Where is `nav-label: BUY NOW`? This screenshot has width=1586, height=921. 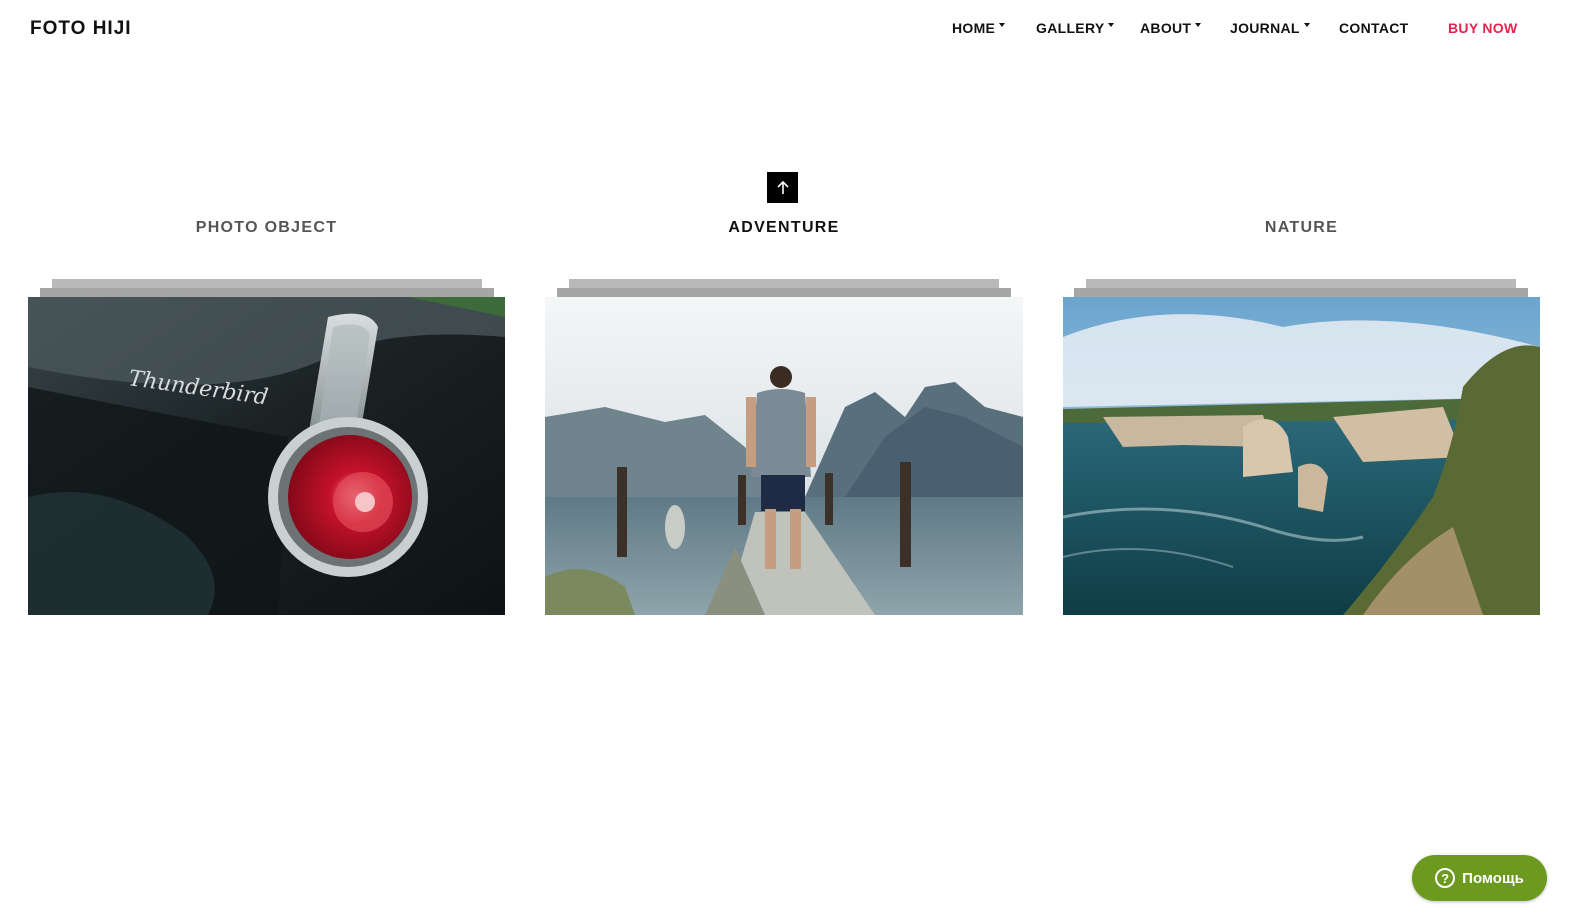 nav-label: BUY NOW is located at coordinates (1483, 28).